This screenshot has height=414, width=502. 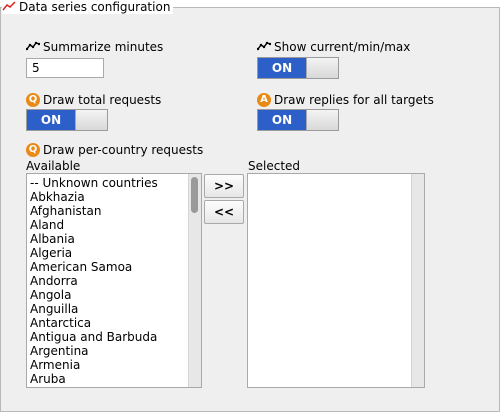 I want to click on scrollbar-thumb, so click(x=194, y=195).